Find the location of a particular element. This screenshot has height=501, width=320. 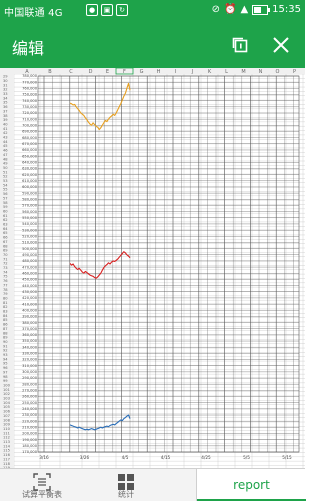

y-tick-label: 370,000 is located at coordinates (30, 329).